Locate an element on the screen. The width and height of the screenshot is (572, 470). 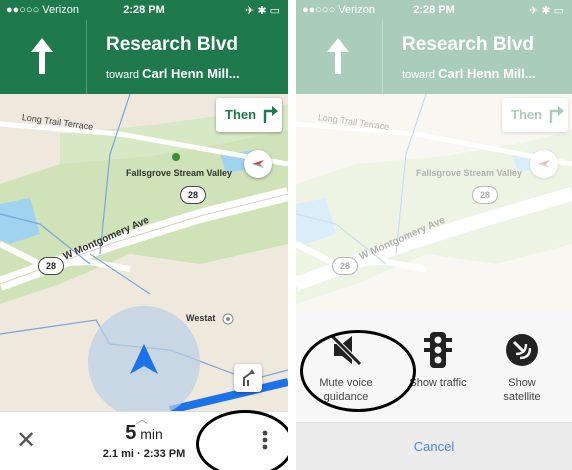
trip-distance: 2.1 mi is located at coordinates (118, 454).